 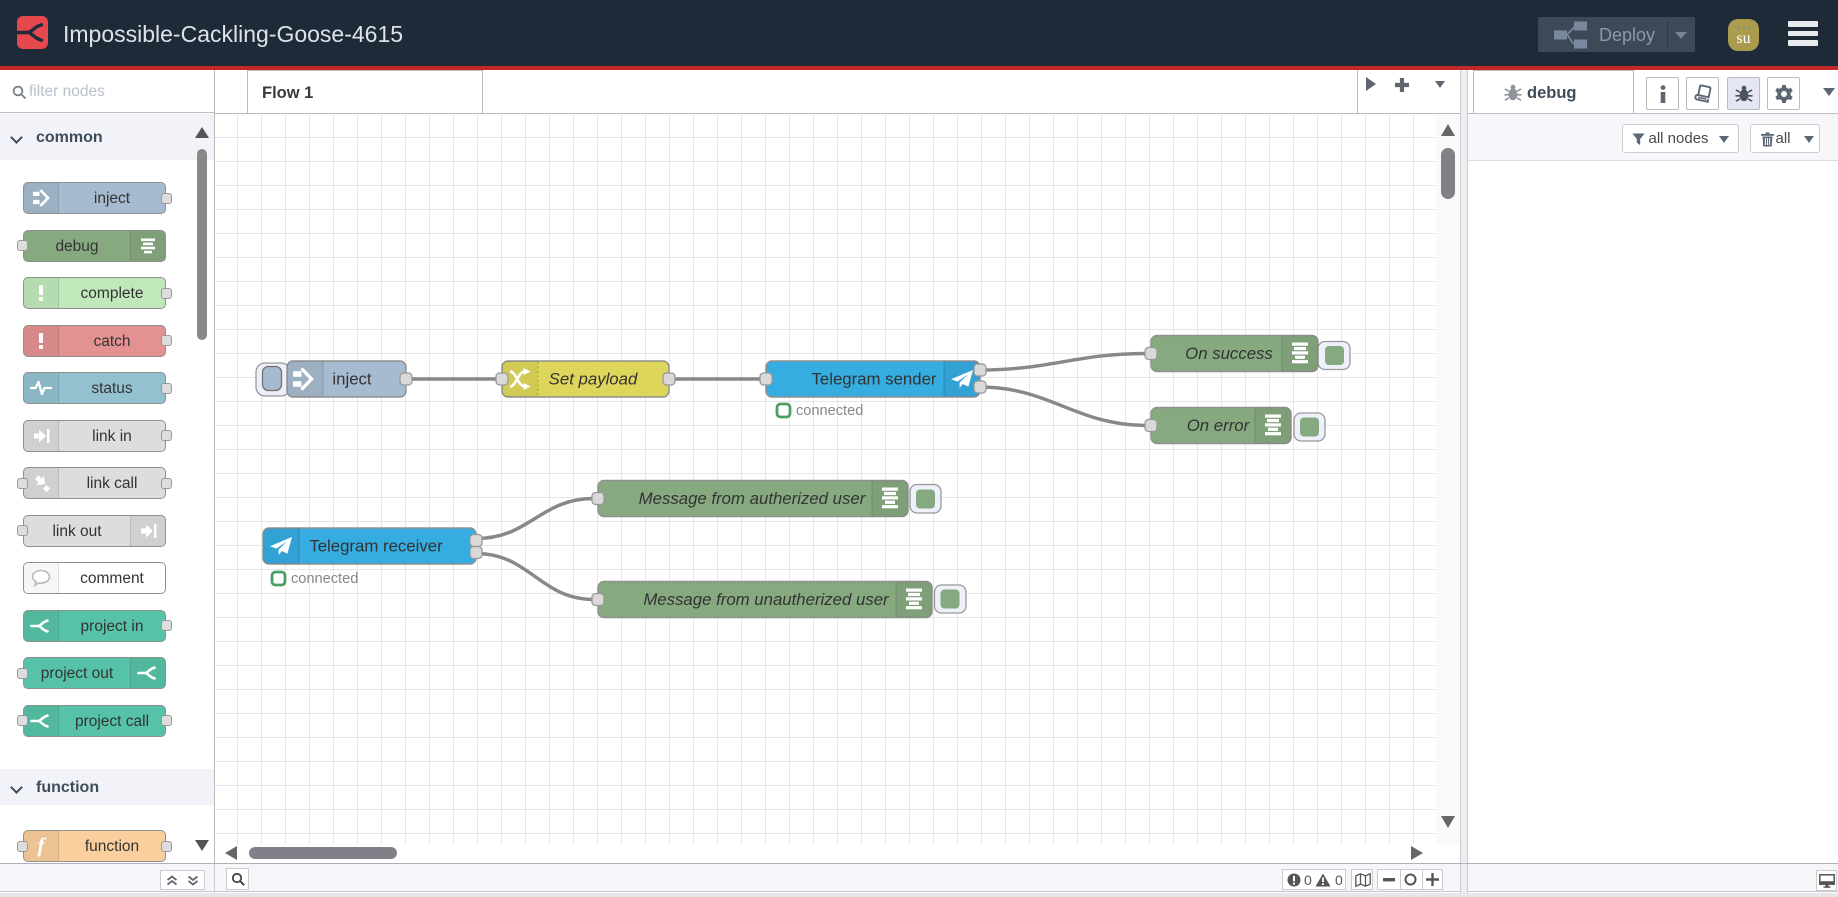 What do you see at coordinates (593, 379) in the screenshot?
I see `svg-text: Set payload` at bounding box center [593, 379].